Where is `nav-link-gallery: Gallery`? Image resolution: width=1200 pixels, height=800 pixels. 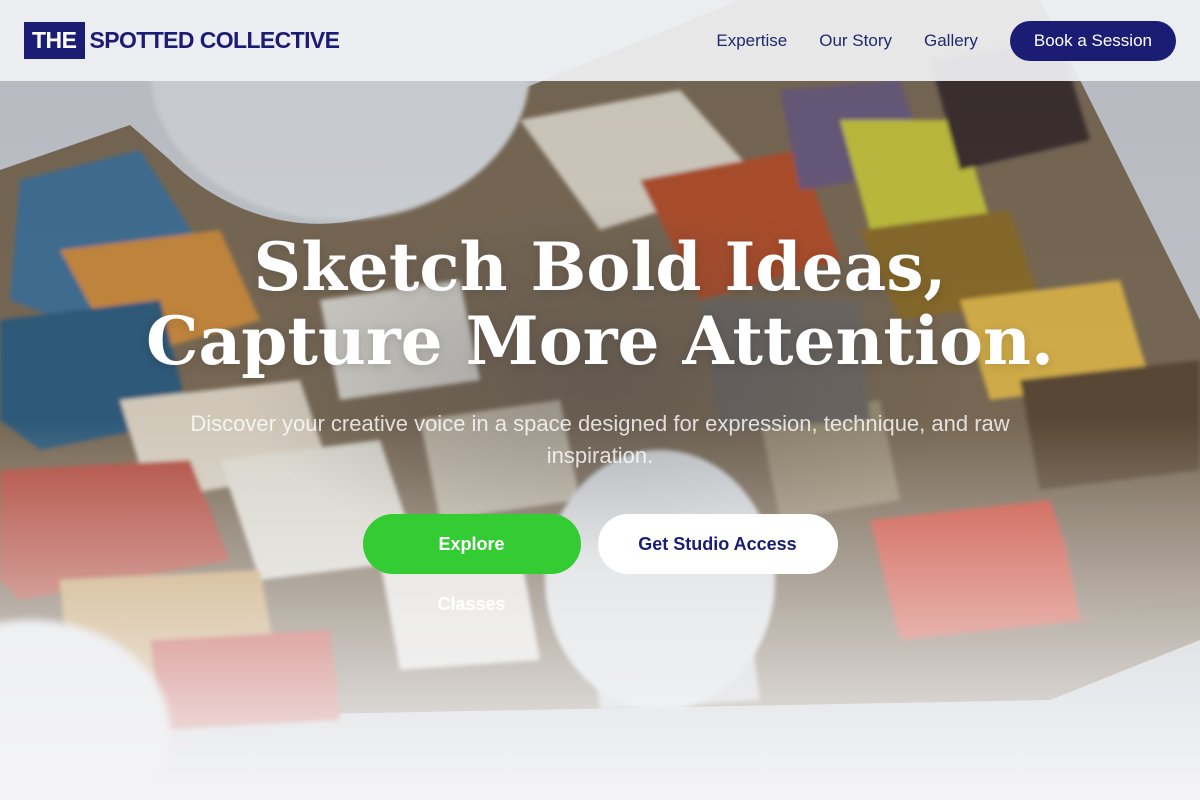
nav-link-gallery: Gallery is located at coordinates (951, 41).